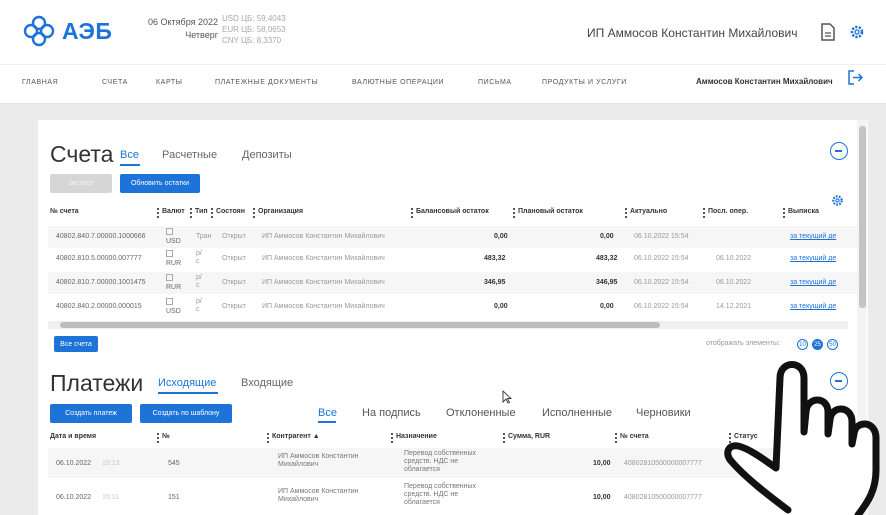 Image resolution: width=886 pixels, height=515 pixels. Describe the element at coordinates (266, 82) in the screenshot. I see `nav-item-payment-docs: ПЛАТЕЖНЫЕ ДОКУМЕНТЫ` at that location.